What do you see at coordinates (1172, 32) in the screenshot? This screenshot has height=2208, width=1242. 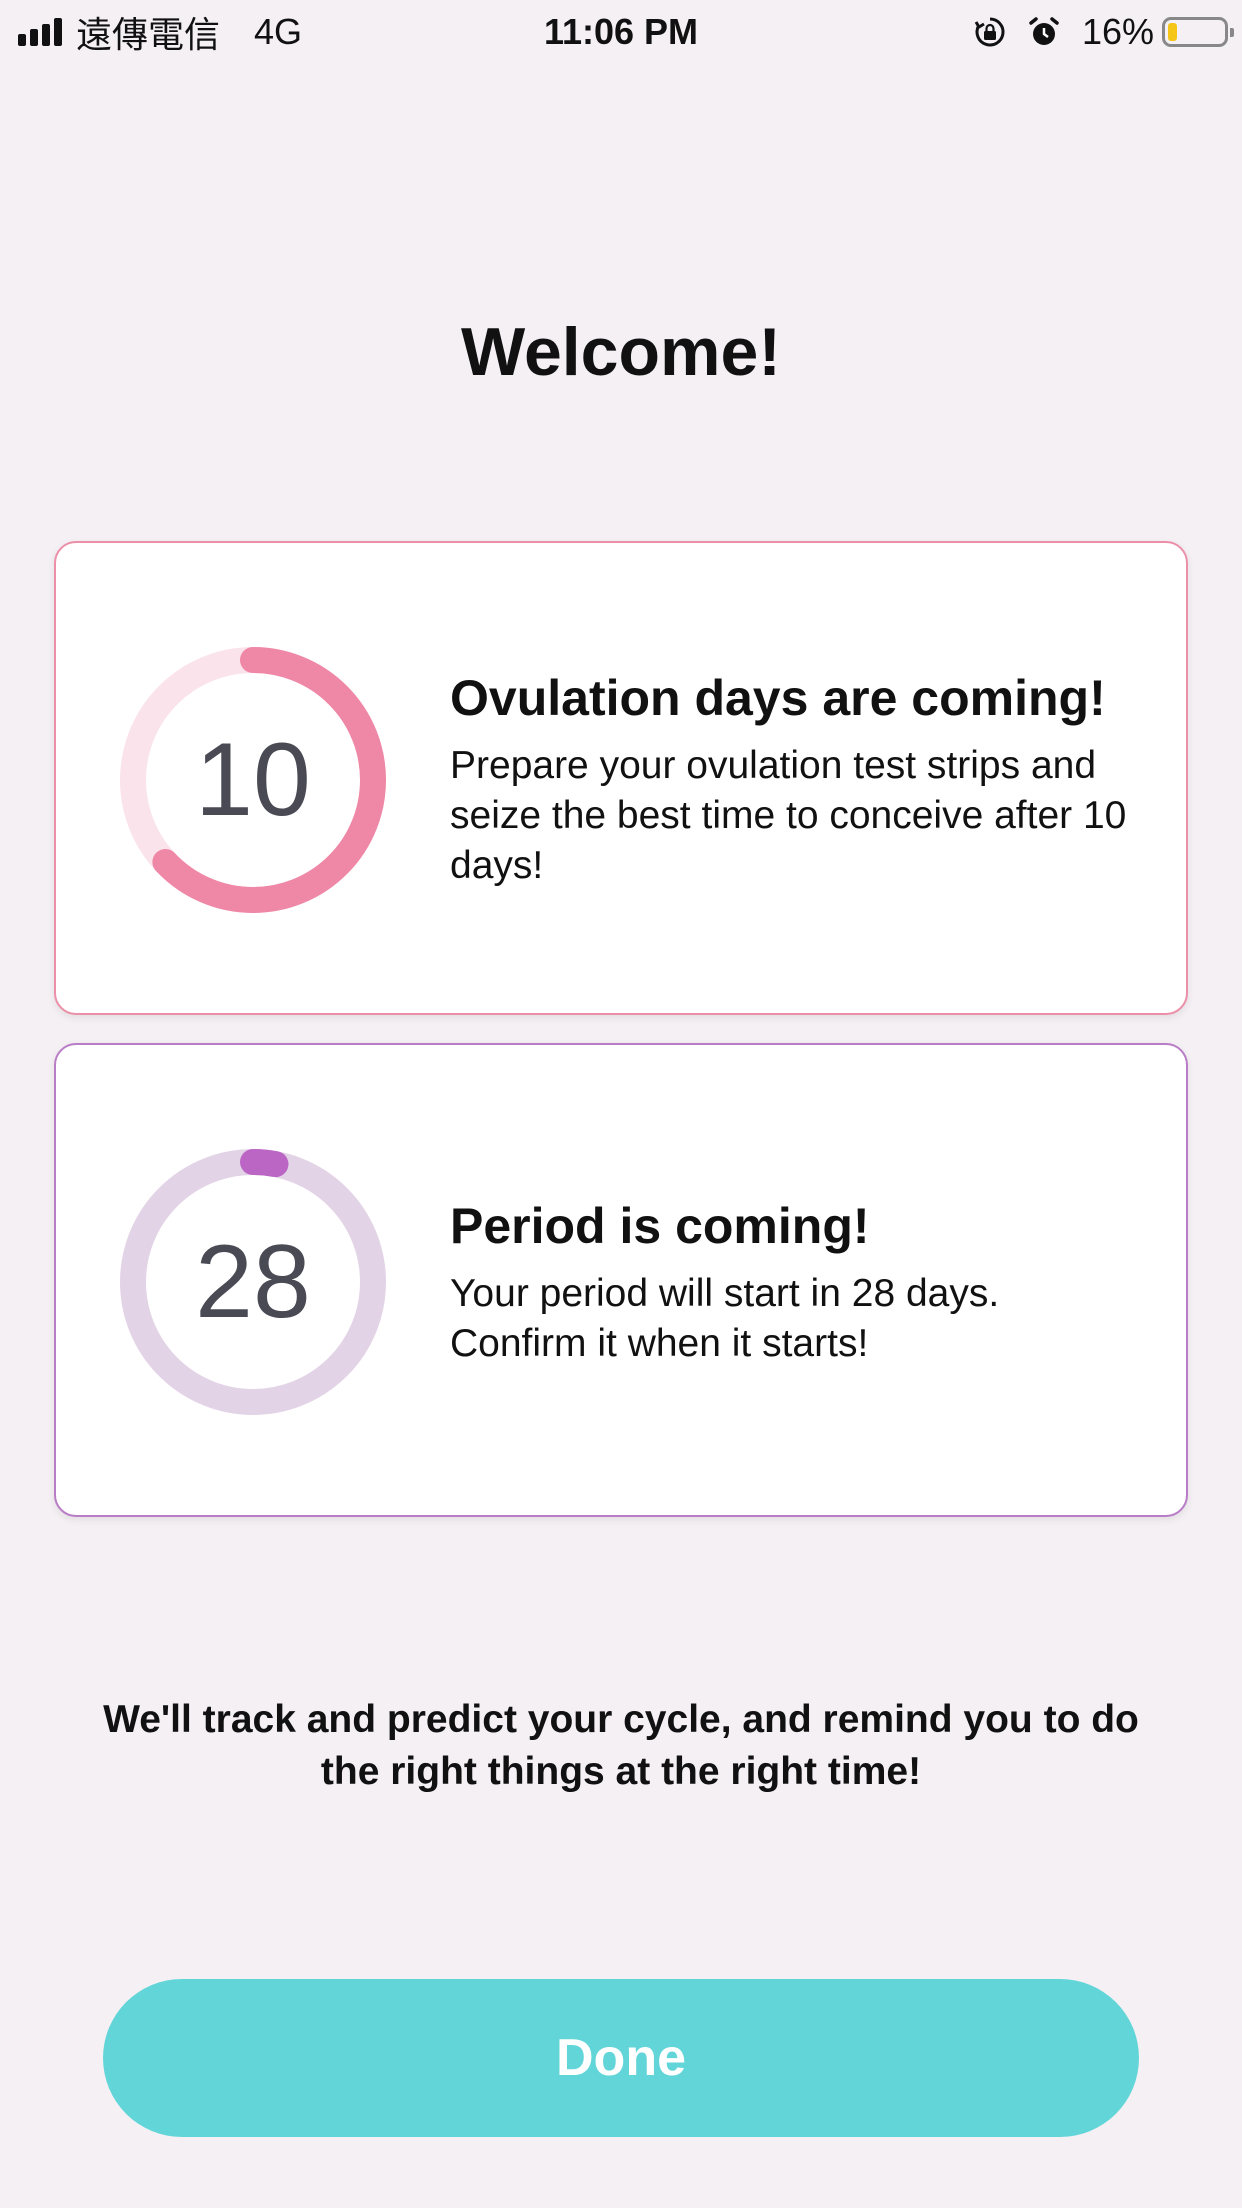 I see `battery-fill` at bounding box center [1172, 32].